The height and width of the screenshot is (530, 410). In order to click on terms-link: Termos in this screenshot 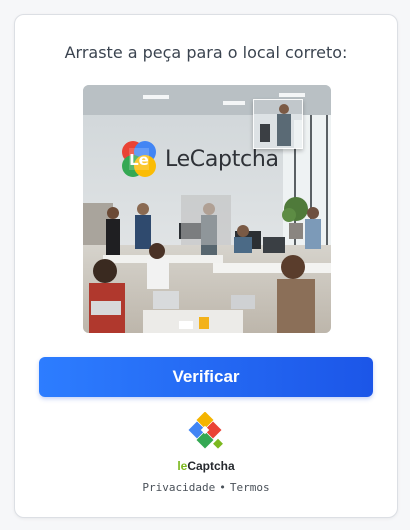, I will do `click(250, 487)`.